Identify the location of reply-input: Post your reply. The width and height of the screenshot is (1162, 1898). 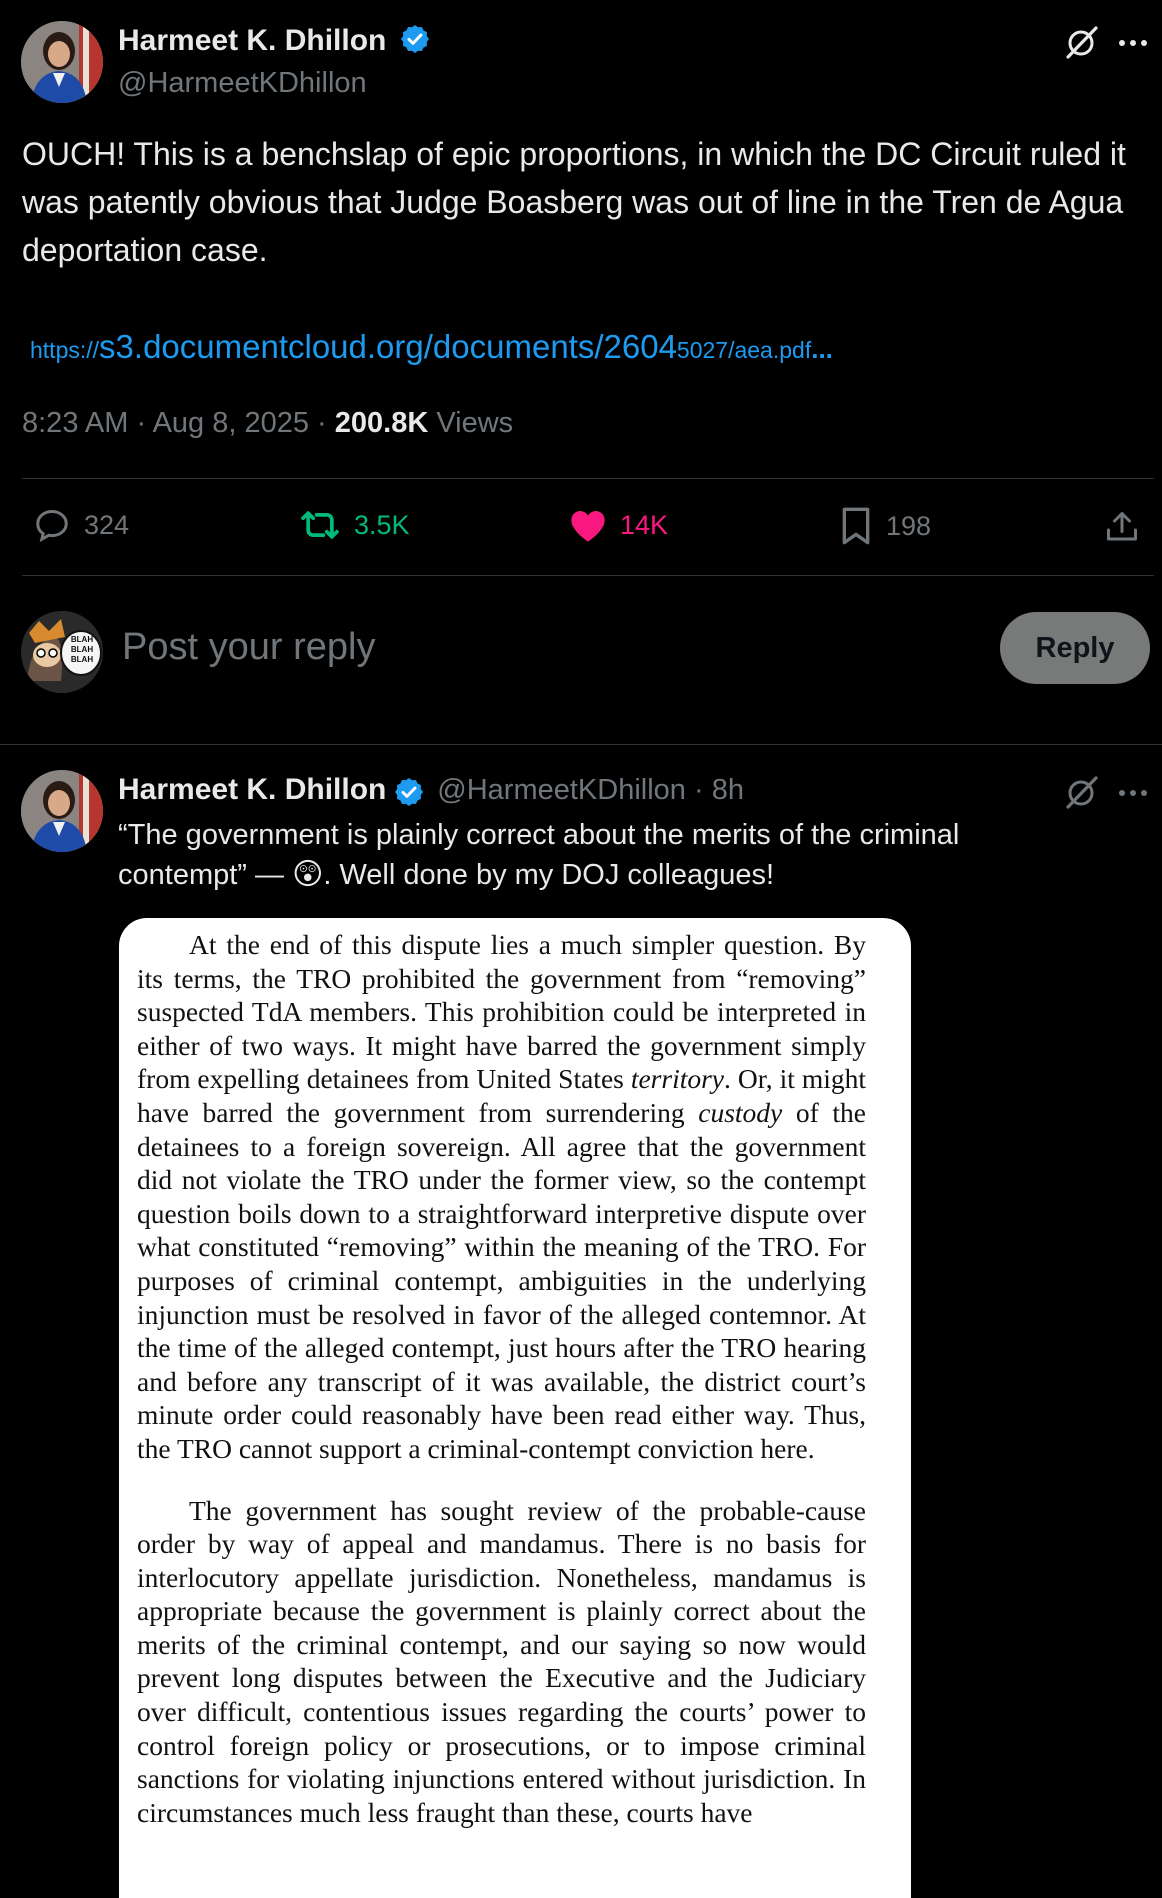
(248, 647).